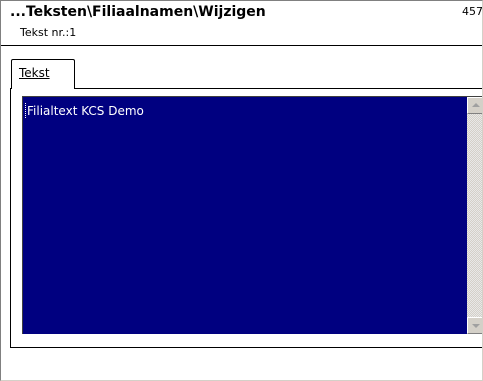 This screenshot has width=483, height=381. I want to click on tab-tekst: Tekst, so click(43, 74).